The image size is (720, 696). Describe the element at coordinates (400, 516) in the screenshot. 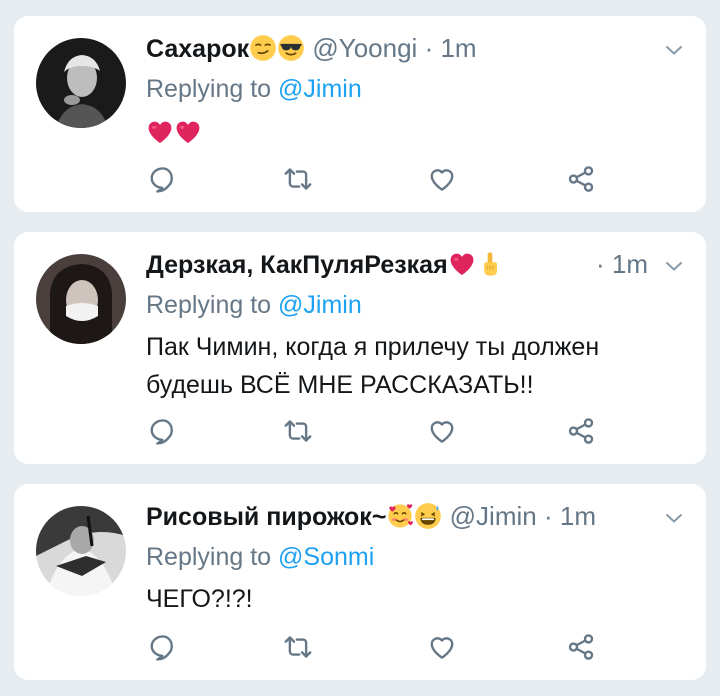

I see `smiling-face-with-hearts-emoji` at that location.